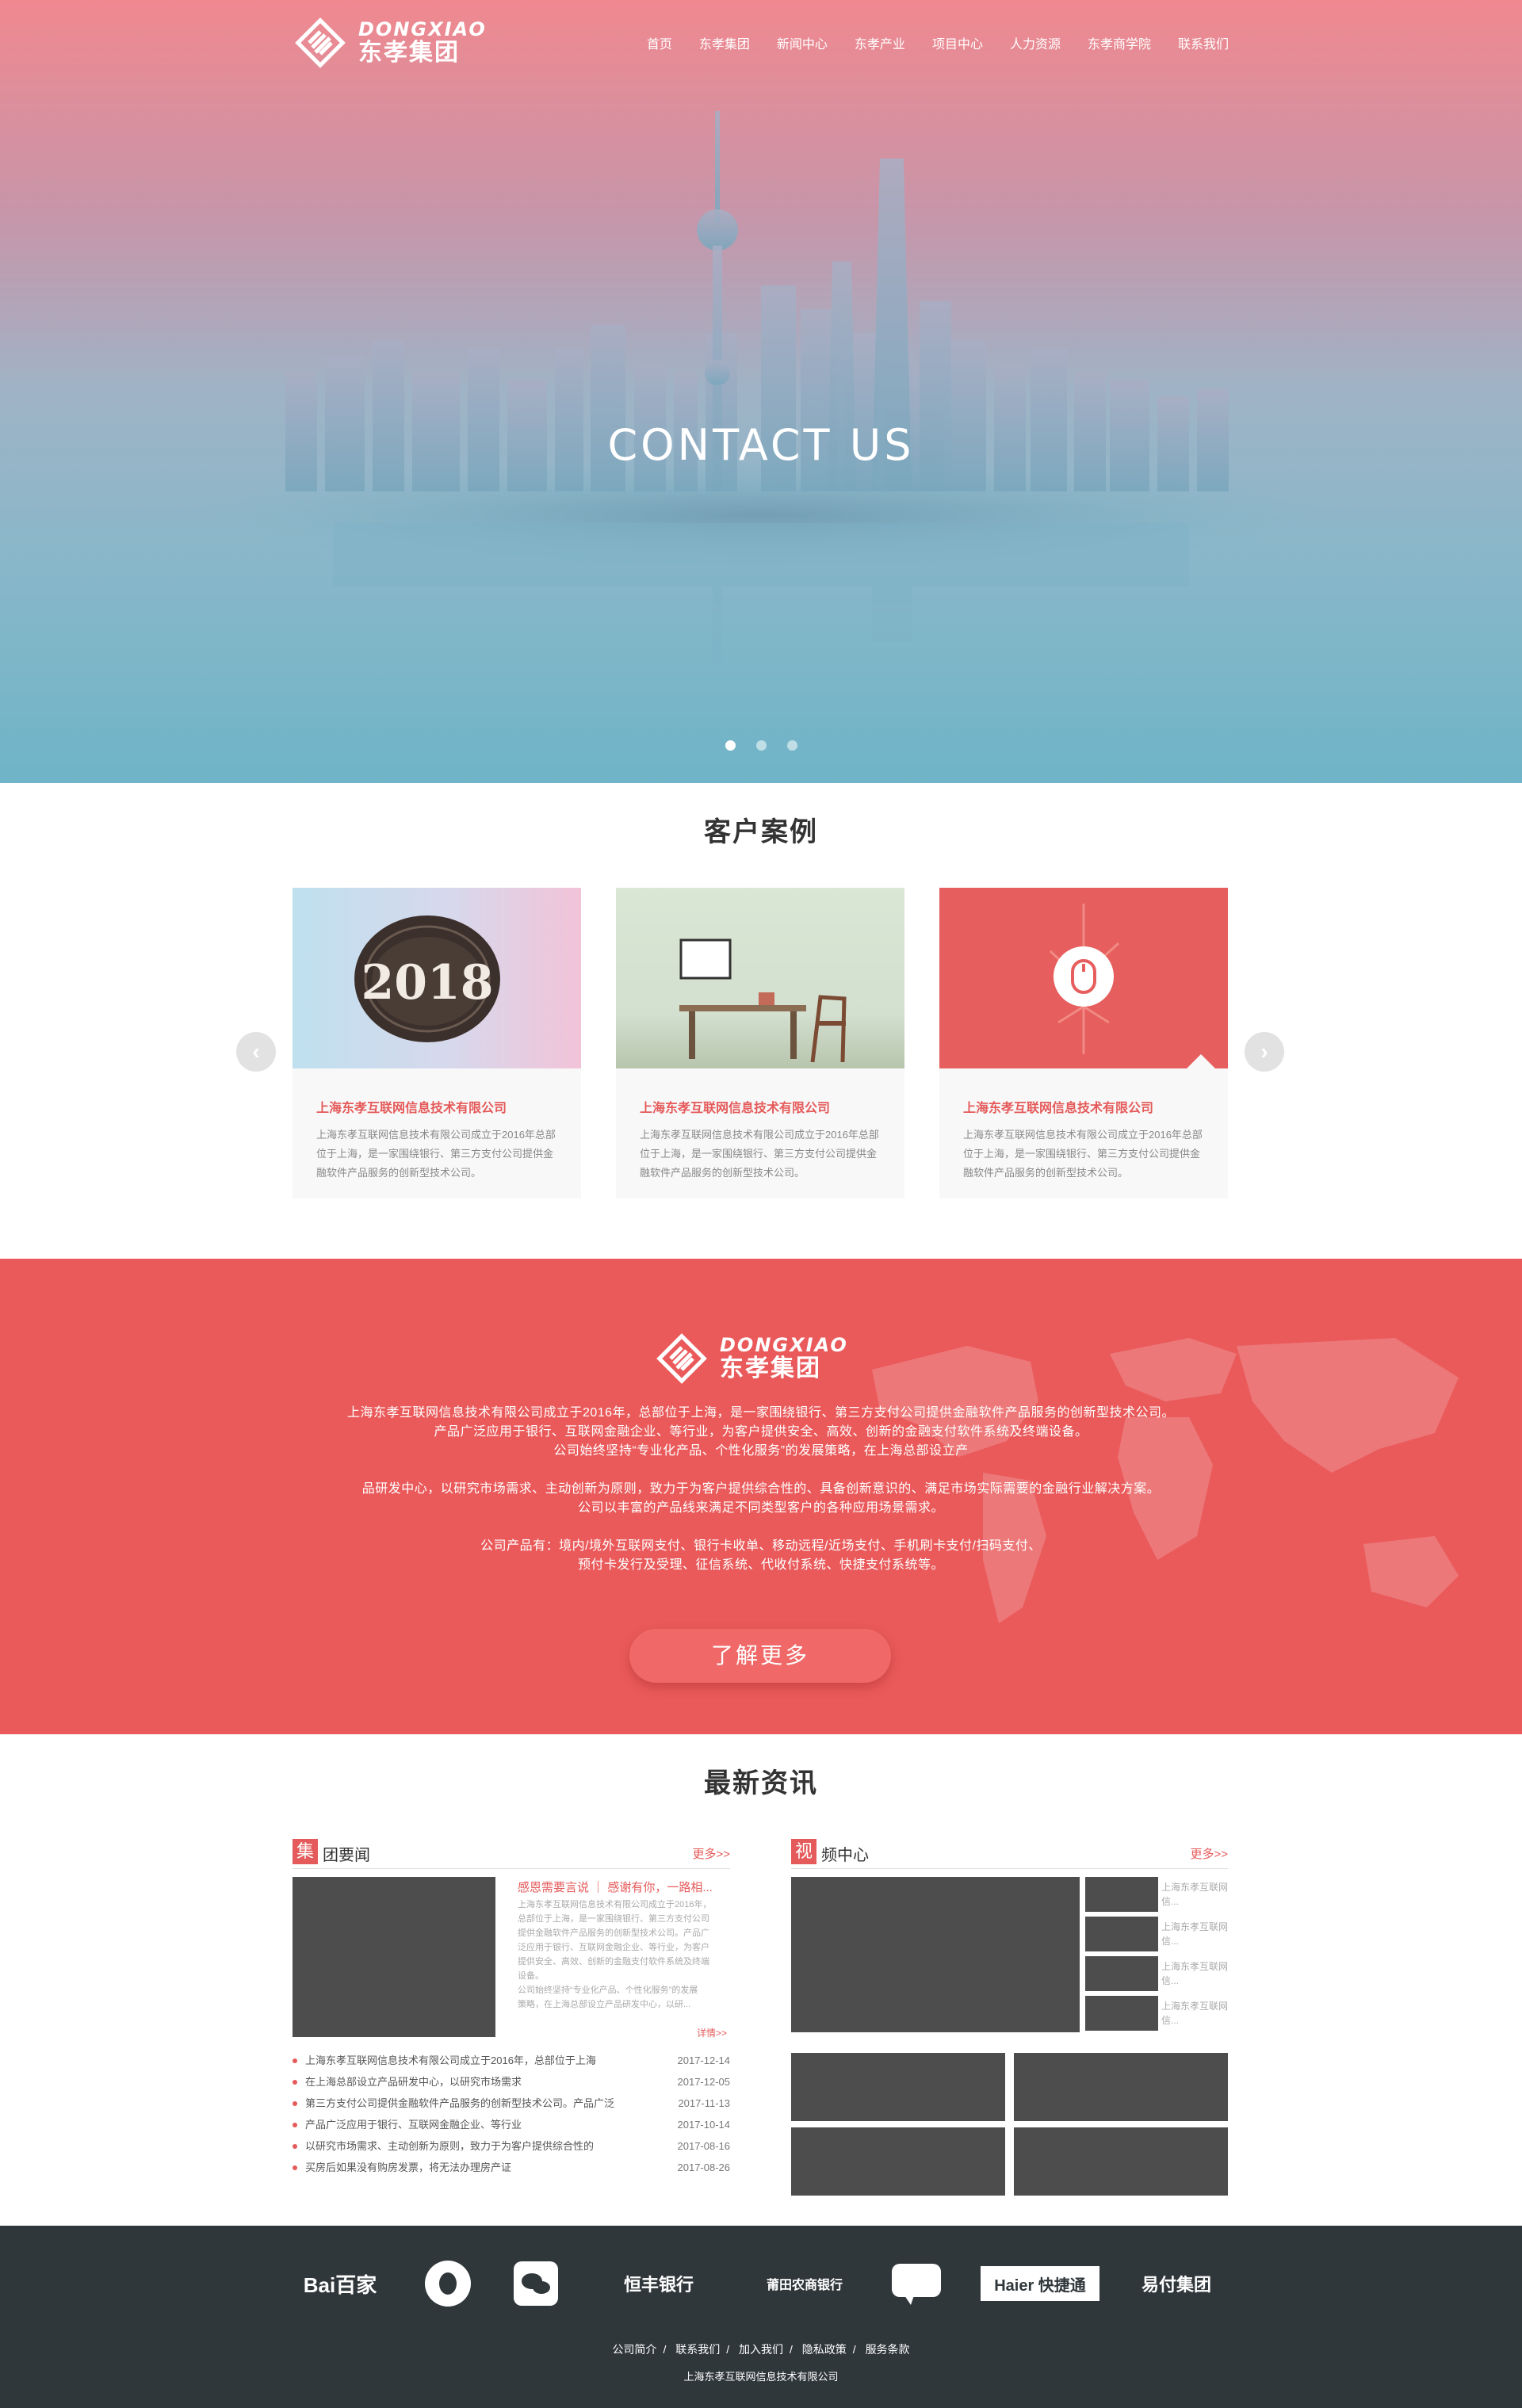 This screenshot has width=1522, height=2408. Describe the element at coordinates (448, 2283) in the screenshot. I see `qq-icon` at that location.